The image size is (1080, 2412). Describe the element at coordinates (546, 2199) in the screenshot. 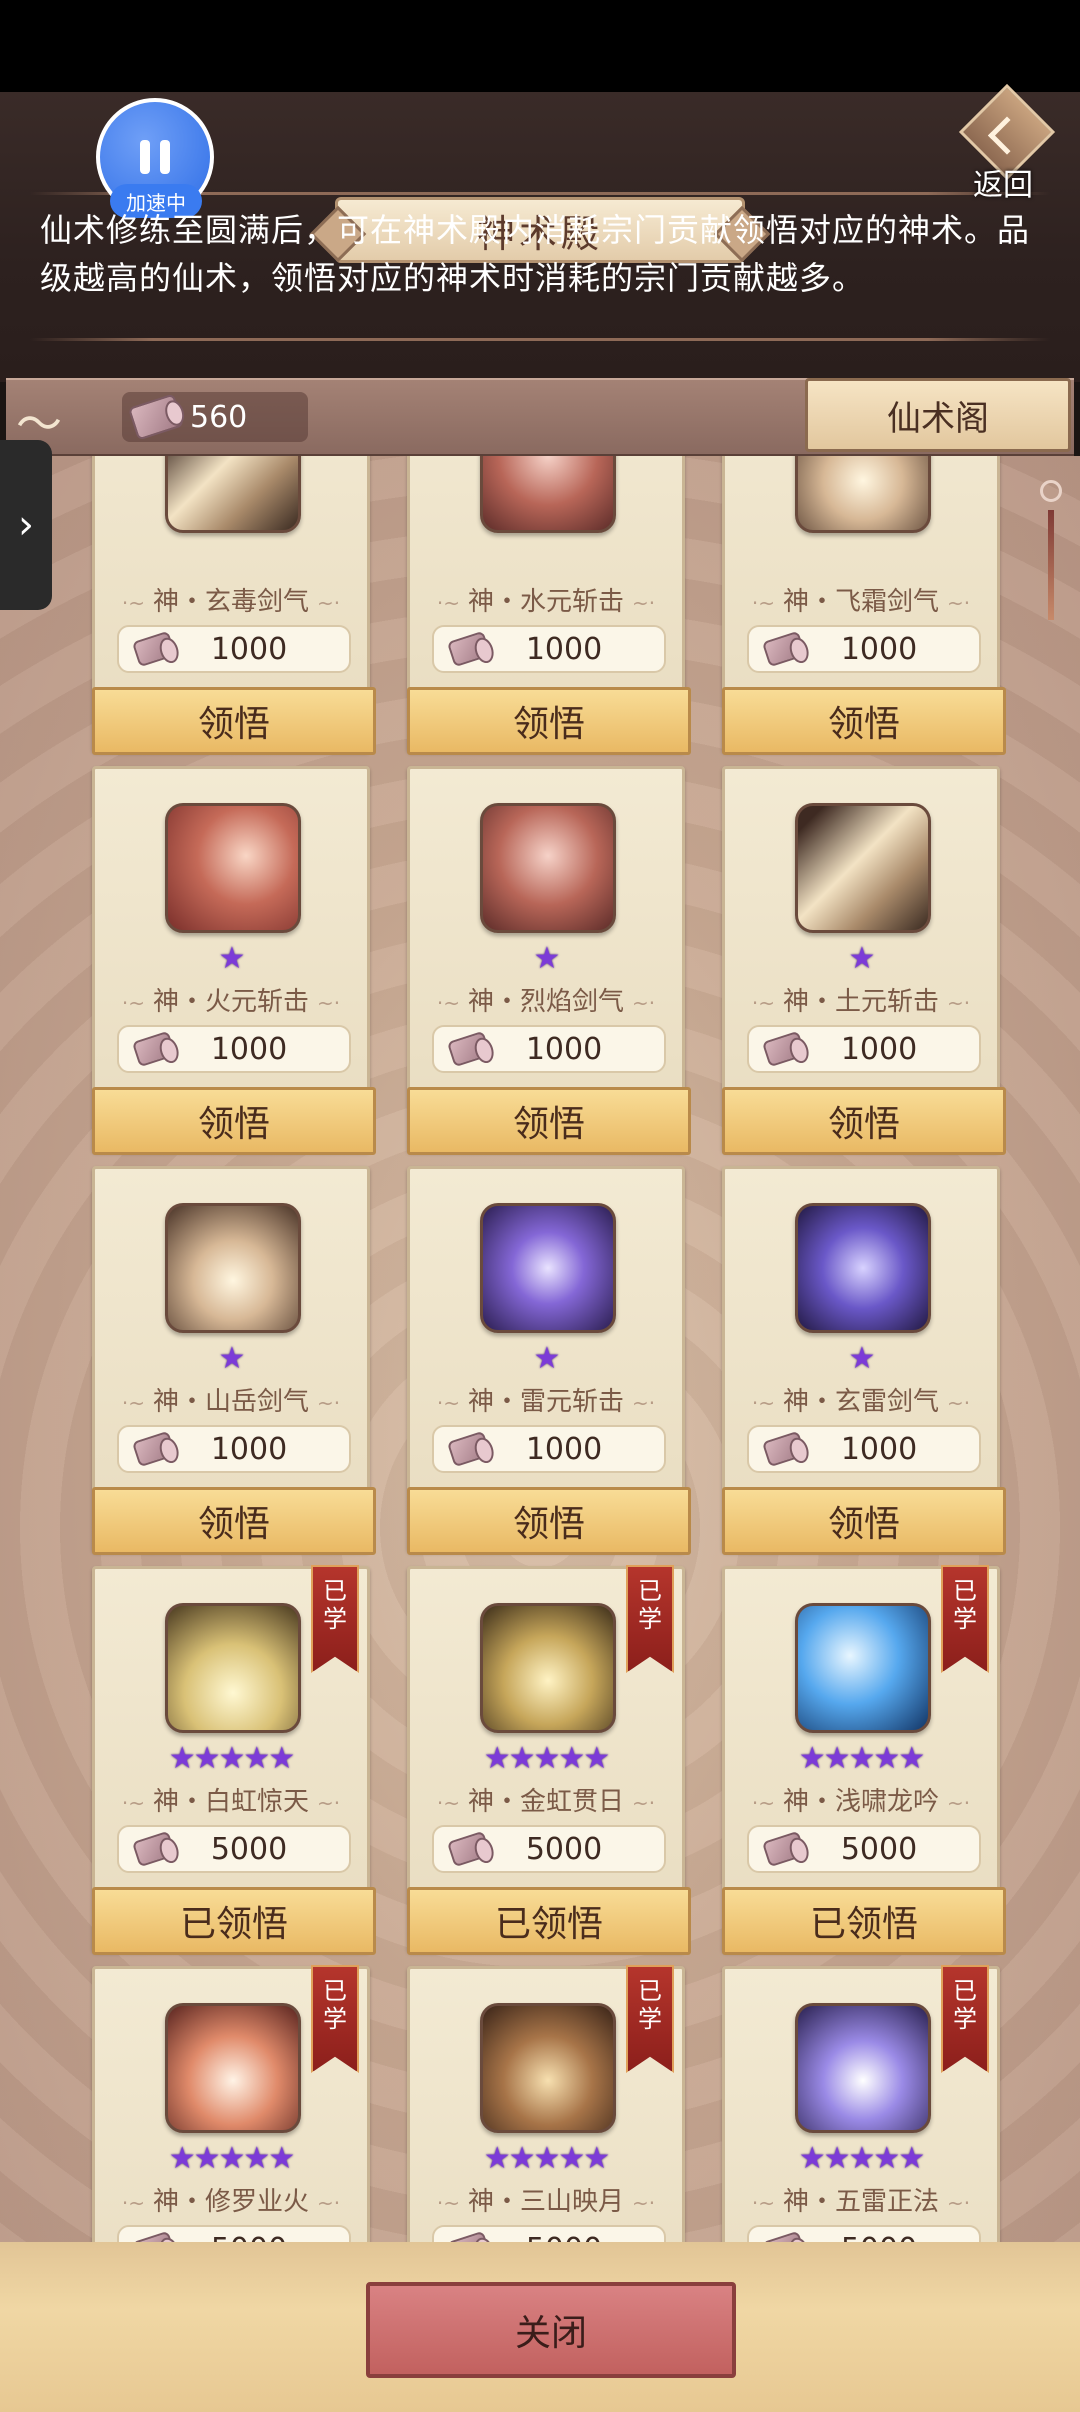

I see `skill-name: 神・三山映月` at that location.